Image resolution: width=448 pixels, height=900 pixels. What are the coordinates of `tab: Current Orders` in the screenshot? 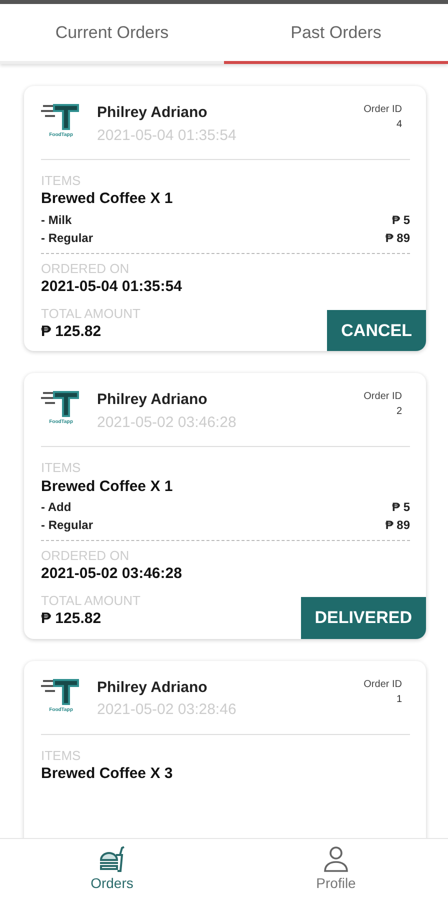 It's located at (112, 34).